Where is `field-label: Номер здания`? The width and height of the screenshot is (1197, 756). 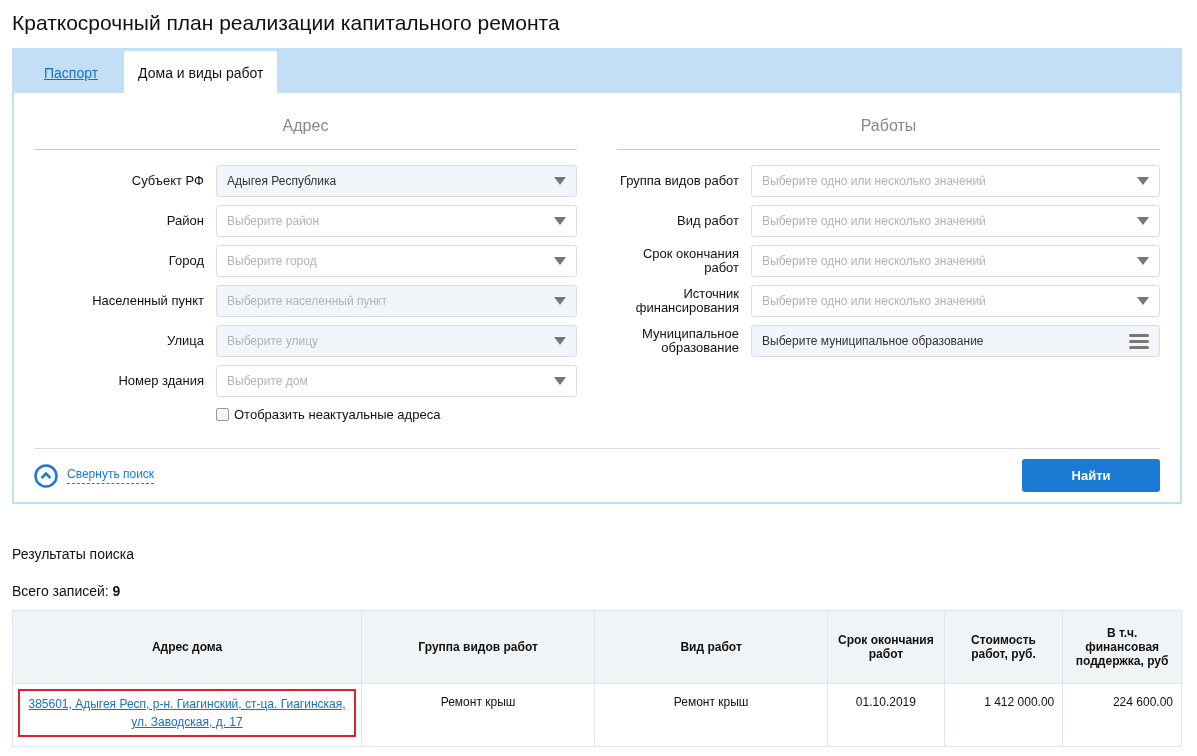 field-label: Номер здания is located at coordinates (160, 381).